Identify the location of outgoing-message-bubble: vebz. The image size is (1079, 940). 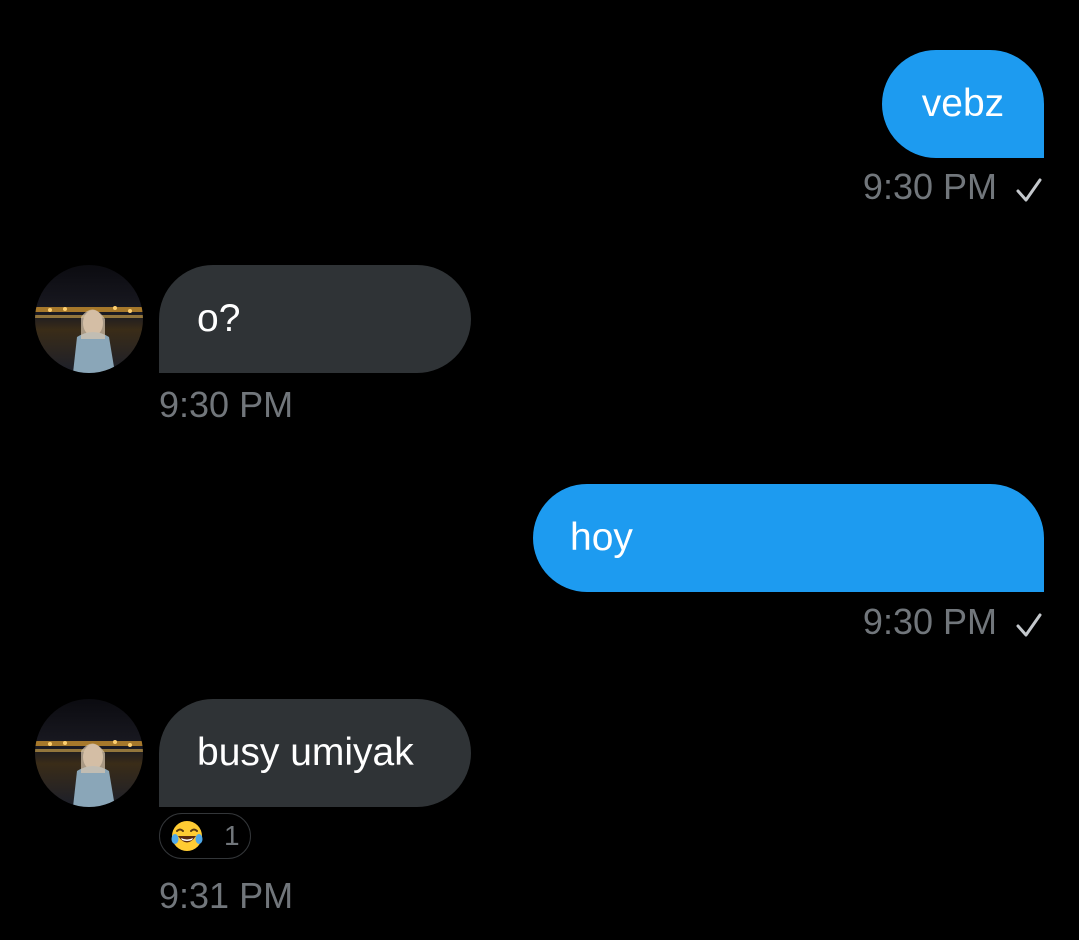
(963, 104).